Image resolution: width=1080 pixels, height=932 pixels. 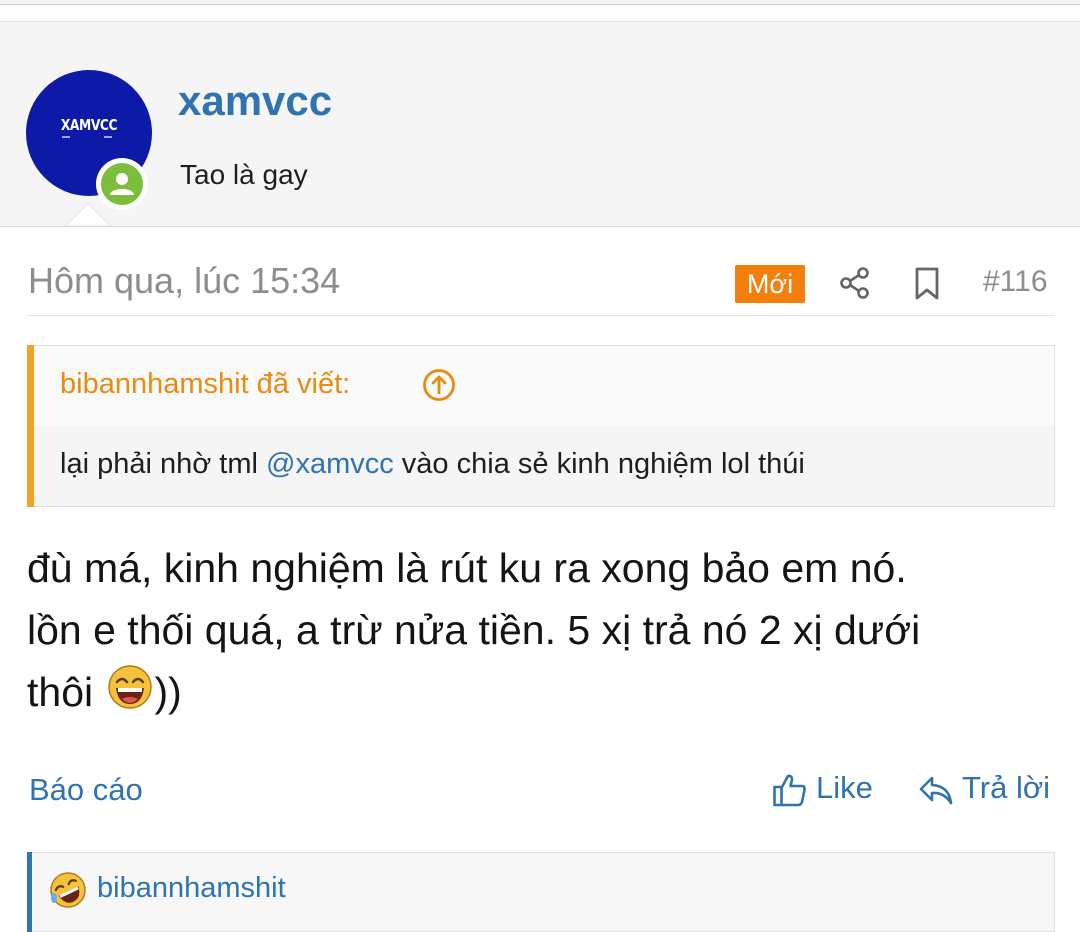 What do you see at coordinates (88, 214) in the screenshot?
I see `header-pointer` at bounding box center [88, 214].